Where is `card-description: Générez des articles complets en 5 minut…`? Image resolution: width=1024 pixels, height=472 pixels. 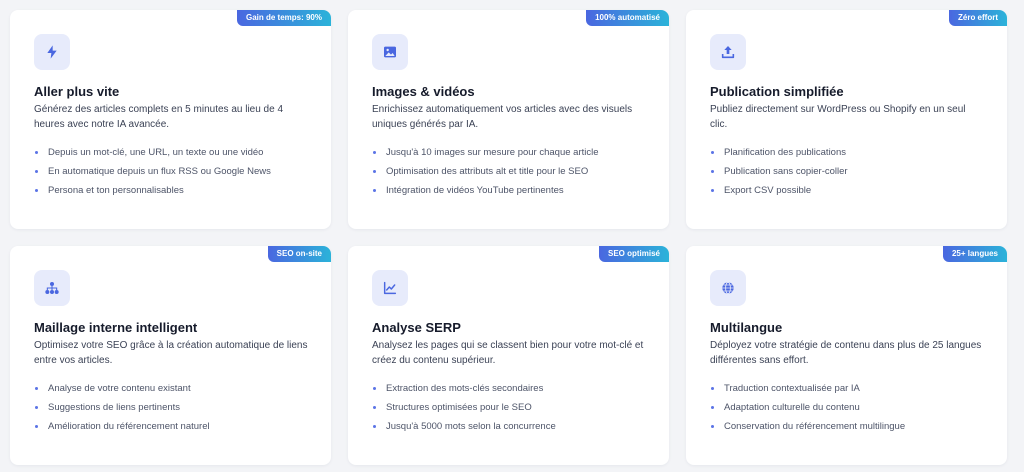 card-description: Générez des articles complets en 5 minut… is located at coordinates (159, 117).